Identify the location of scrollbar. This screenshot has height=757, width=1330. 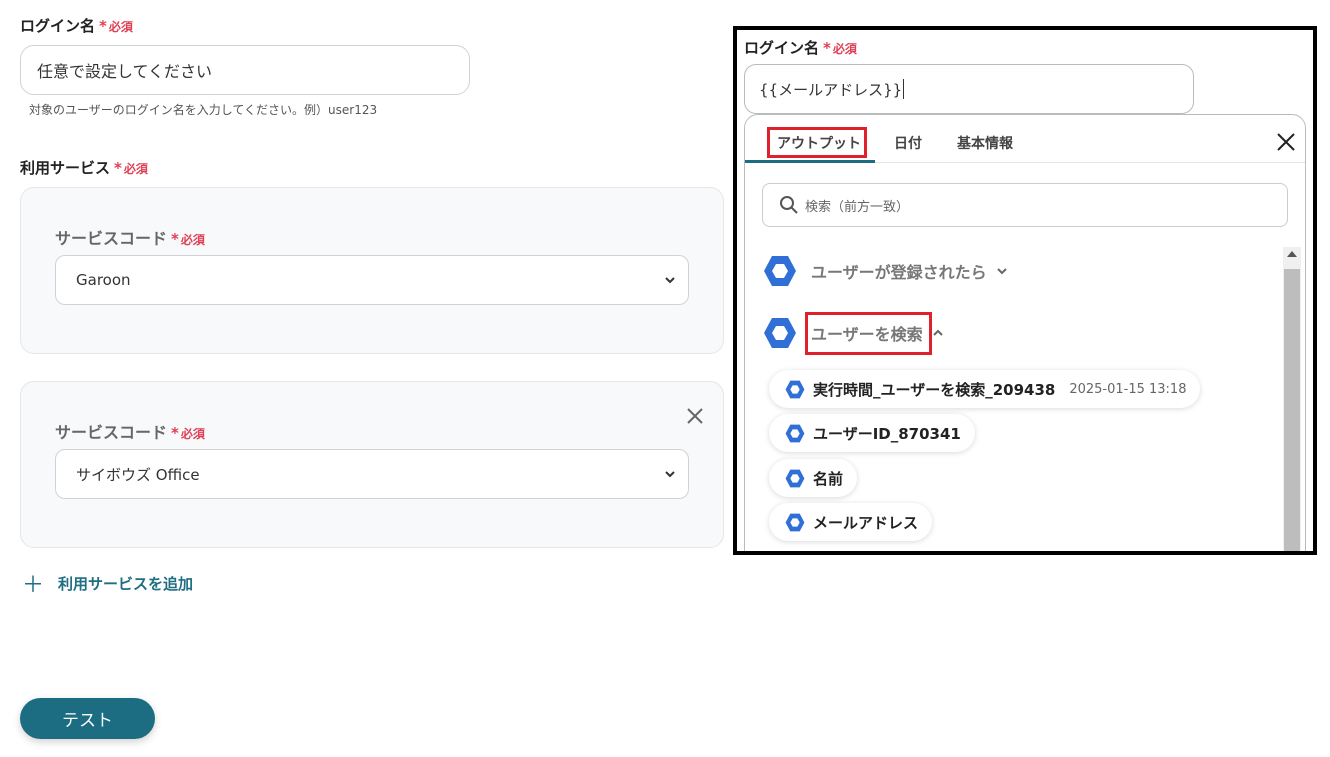
(1292, 399).